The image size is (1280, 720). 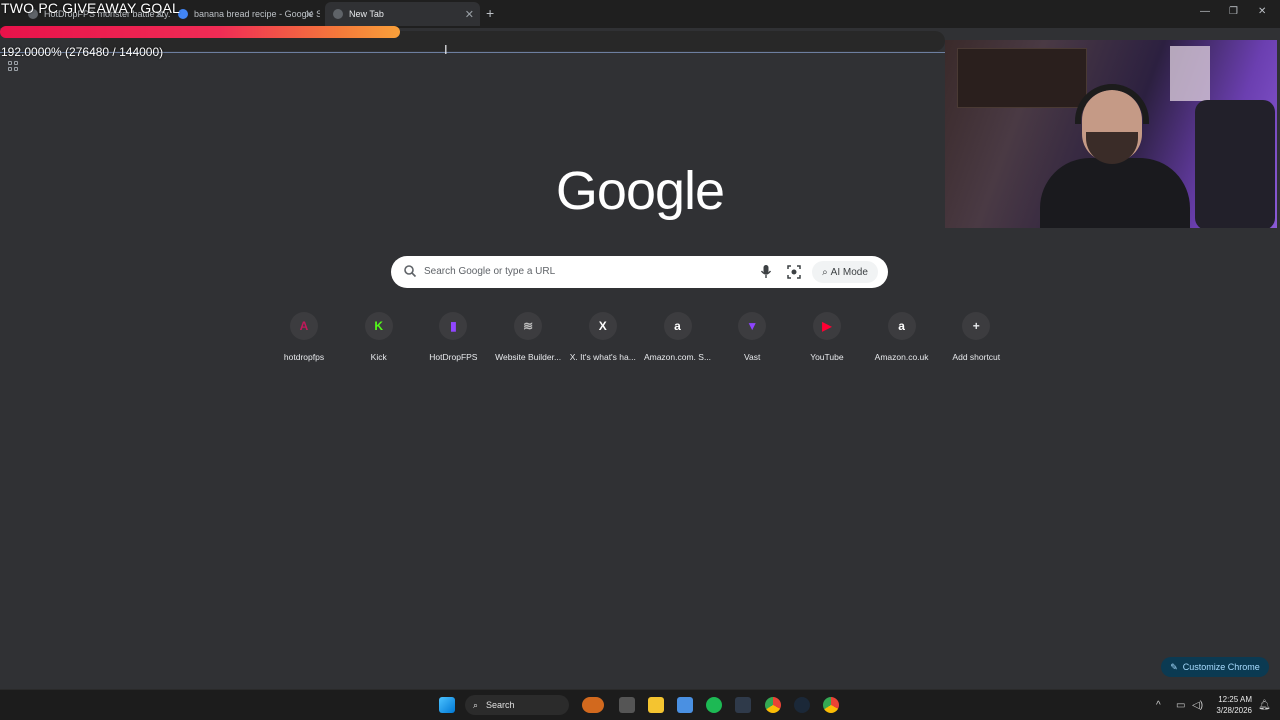 I want to click on ai-mode-label: AI Mode, so click(x=849, y=272).